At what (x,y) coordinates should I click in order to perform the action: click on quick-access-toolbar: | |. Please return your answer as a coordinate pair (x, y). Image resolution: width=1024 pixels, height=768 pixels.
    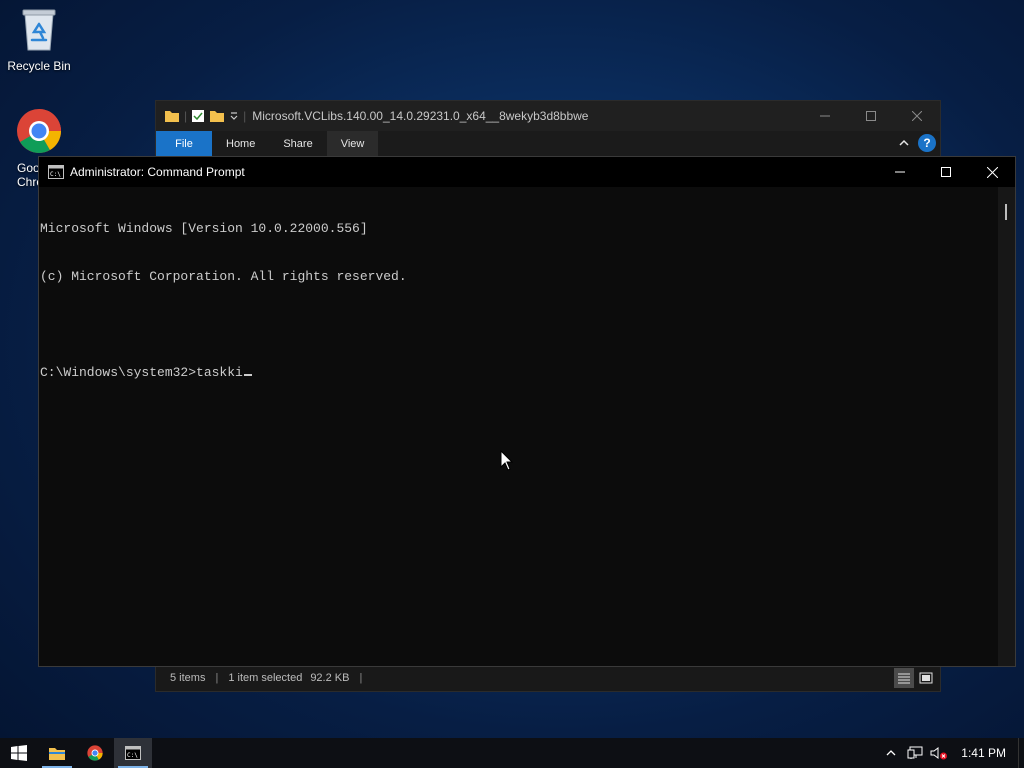
    Looking at the image, I should click on (201, 116).